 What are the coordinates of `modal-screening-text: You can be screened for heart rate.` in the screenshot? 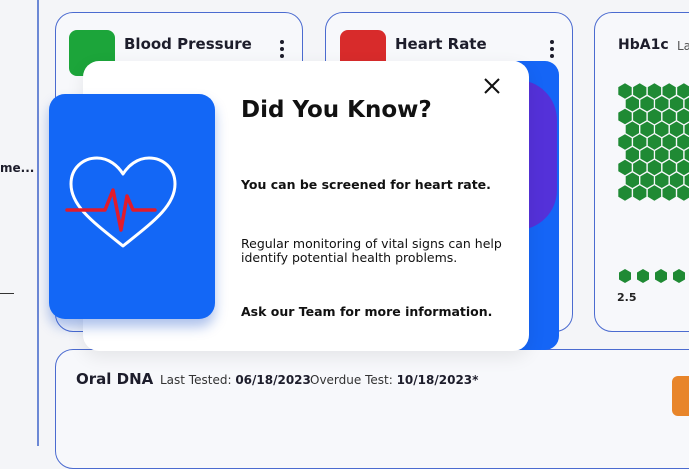 It's located at (366, 184).